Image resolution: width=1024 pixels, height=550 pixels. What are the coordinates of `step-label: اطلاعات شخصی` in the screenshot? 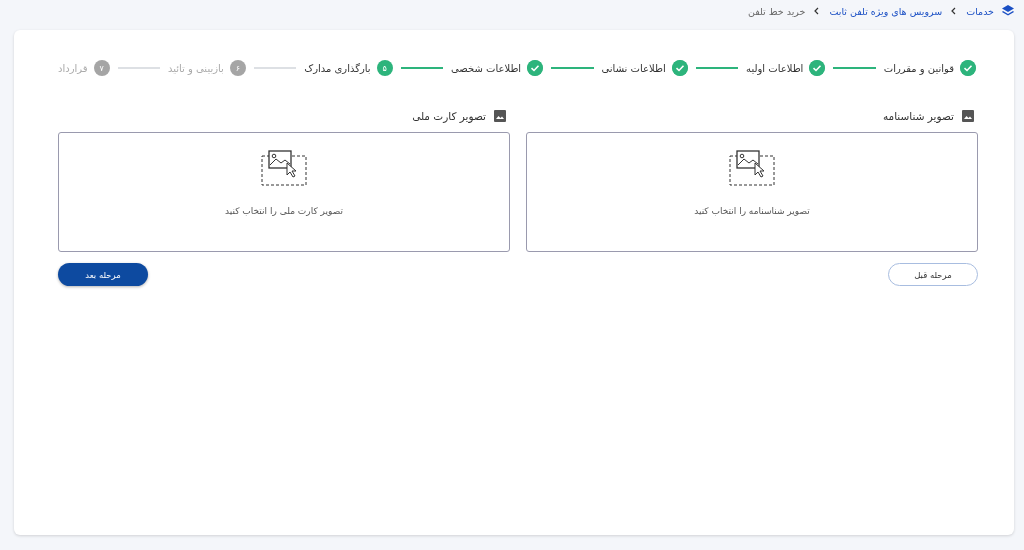 It's located at (486, 68).